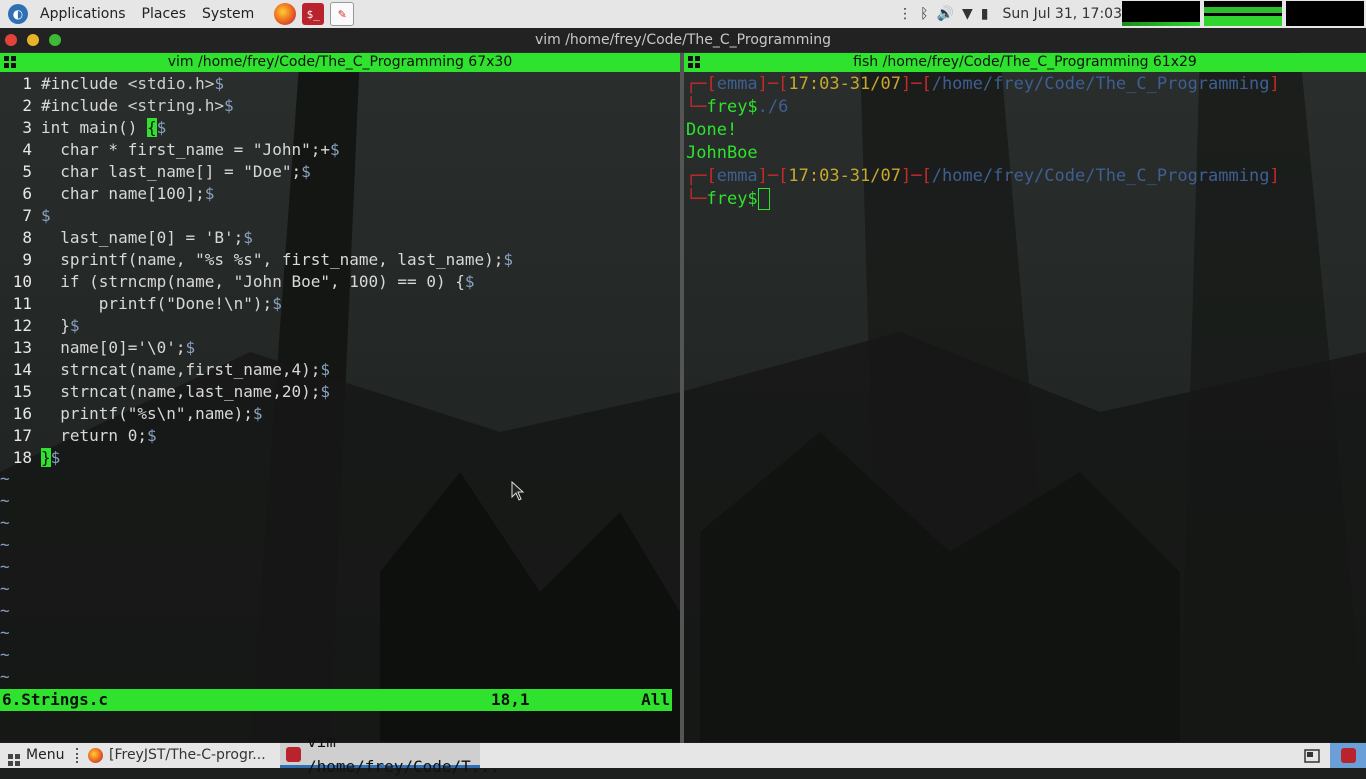 The height and width of the screenshot is (779, 1366). What do you see at coordinates (55, 699) in the screenshot?
I see `status-filename: 6.Strings.c` at bounding box center [55, 699].